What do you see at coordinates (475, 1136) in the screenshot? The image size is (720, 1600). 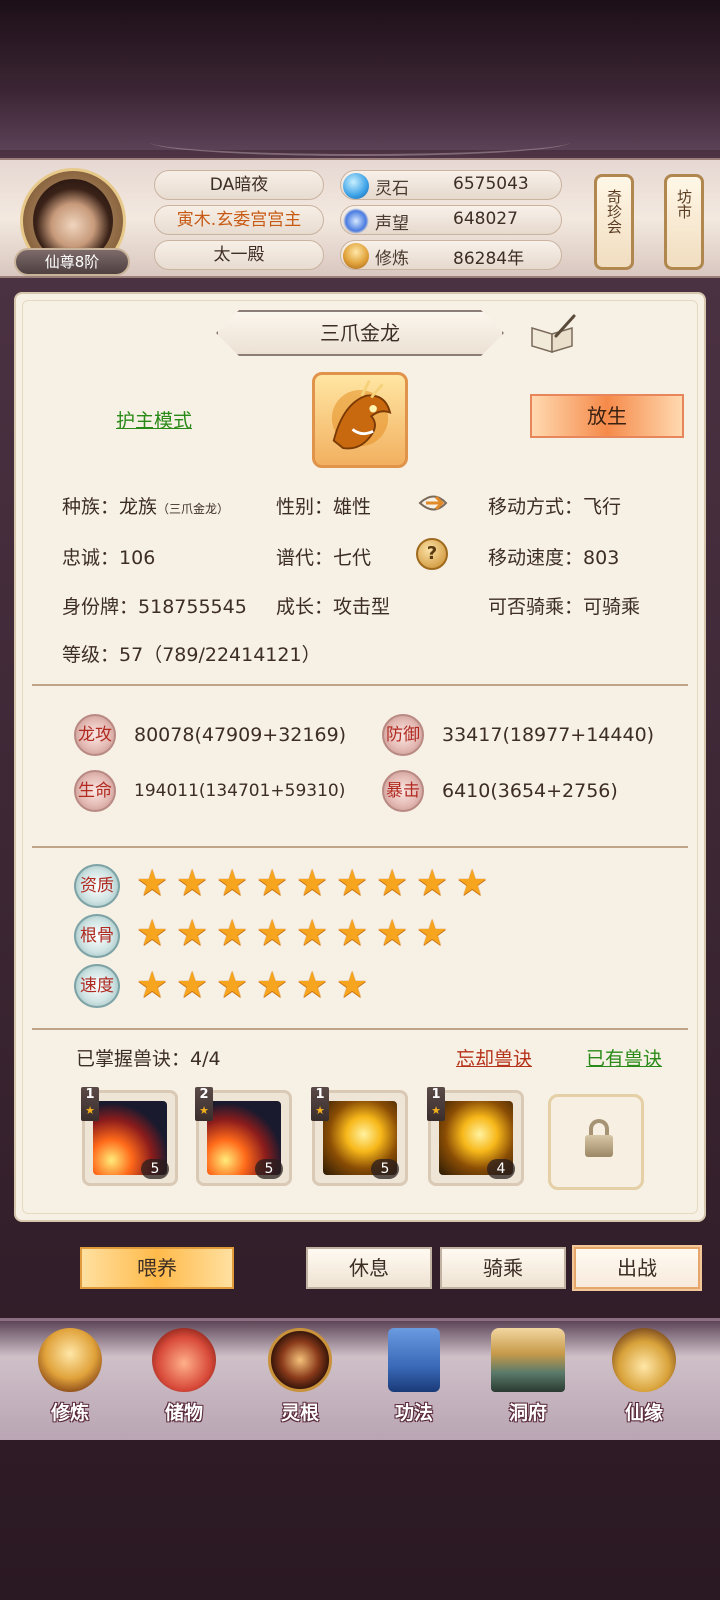 I see `skill-slot-4: 1 ★ 4` at bounding box center [475, 1136].